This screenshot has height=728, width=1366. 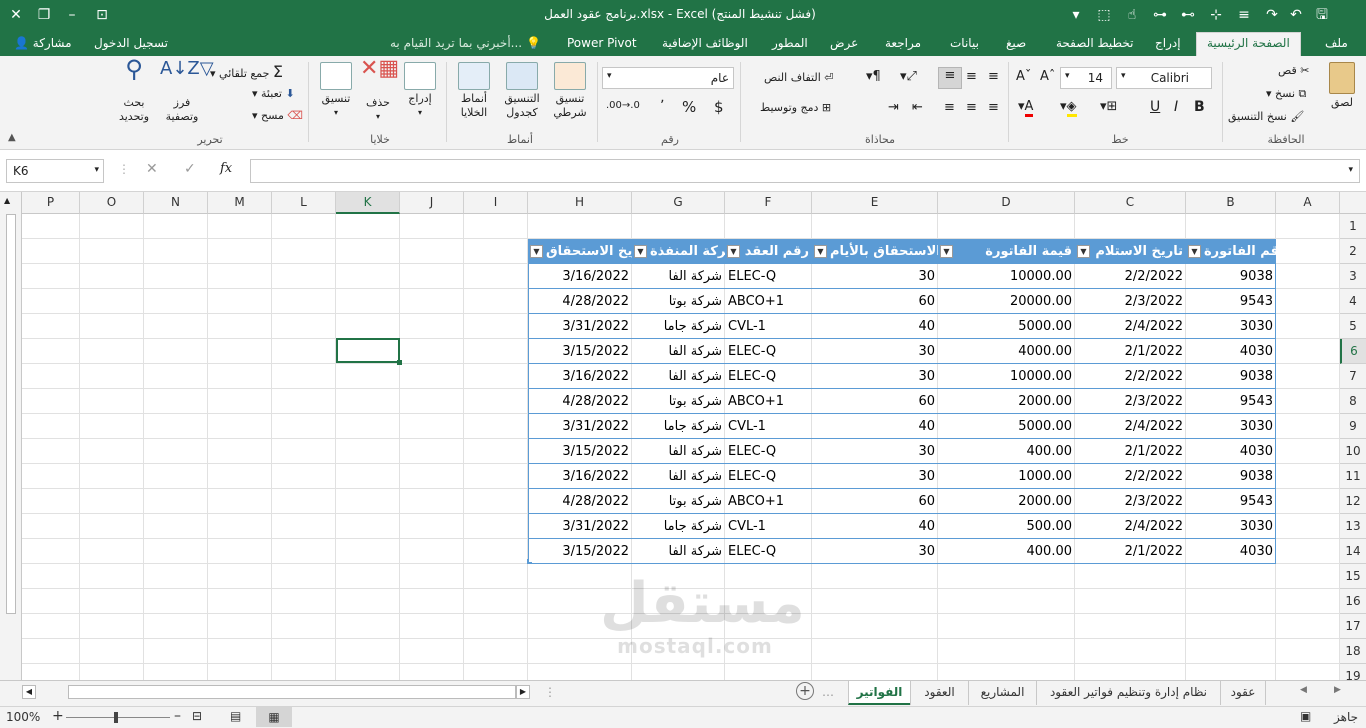 I want to click on close-icon: ✕, so click(x=16, y=15).